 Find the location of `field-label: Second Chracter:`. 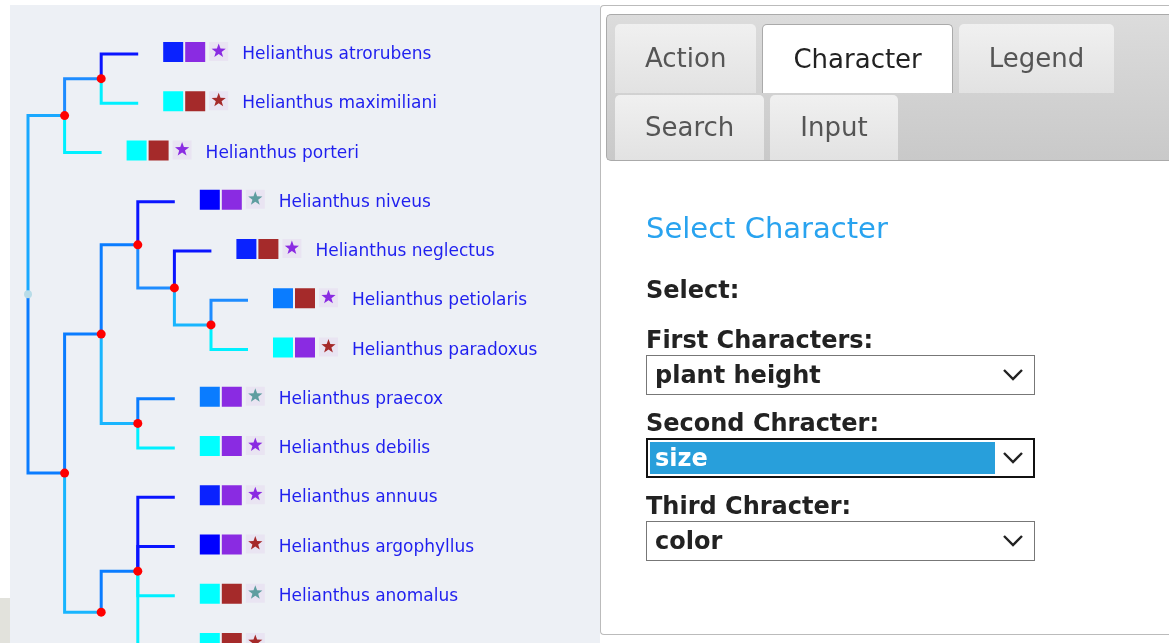

field-label: Second Chracter: is located at coordinates (763, 423).